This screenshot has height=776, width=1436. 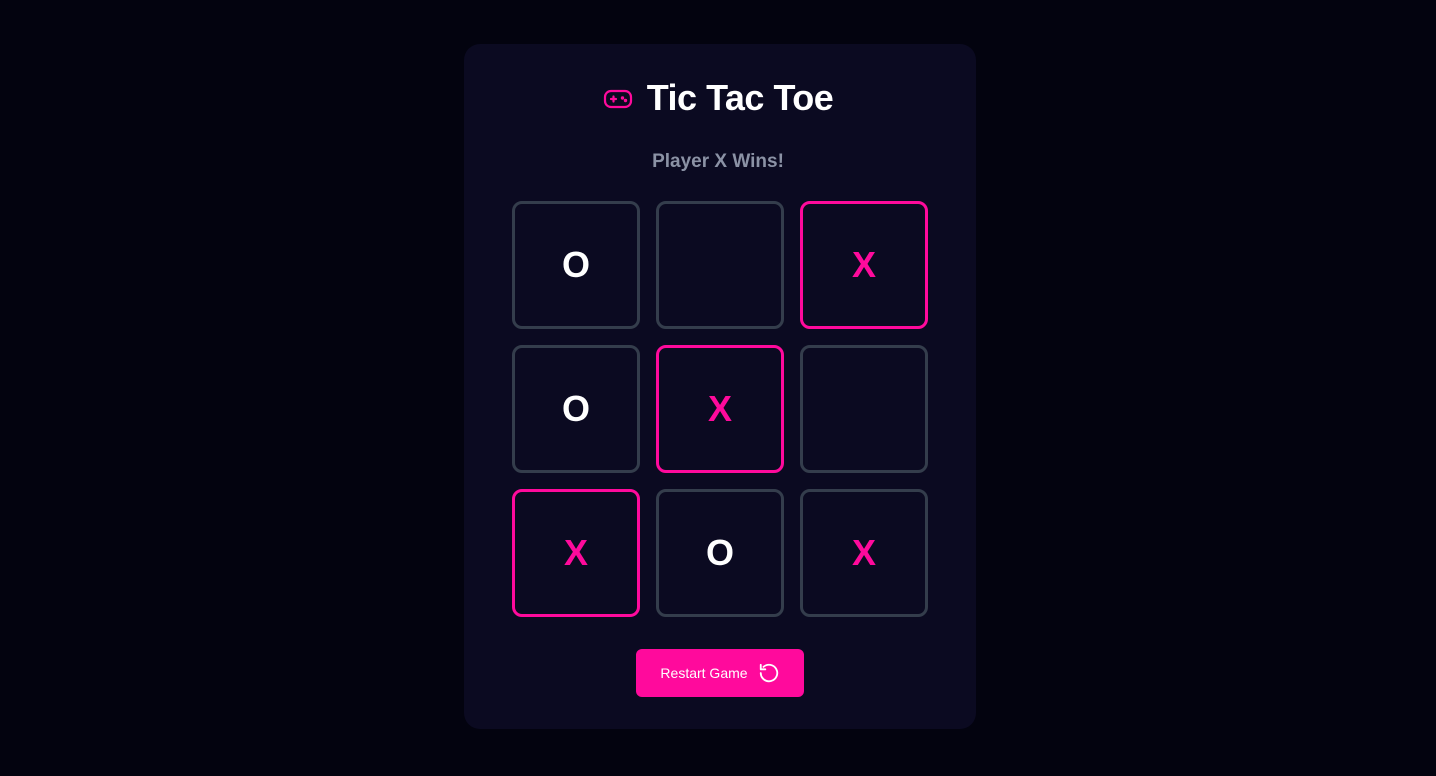 What do you see at coordinates (864, 265) in the screenshot?
I see `board-cell-3: X` at bounding box center [864, 265].